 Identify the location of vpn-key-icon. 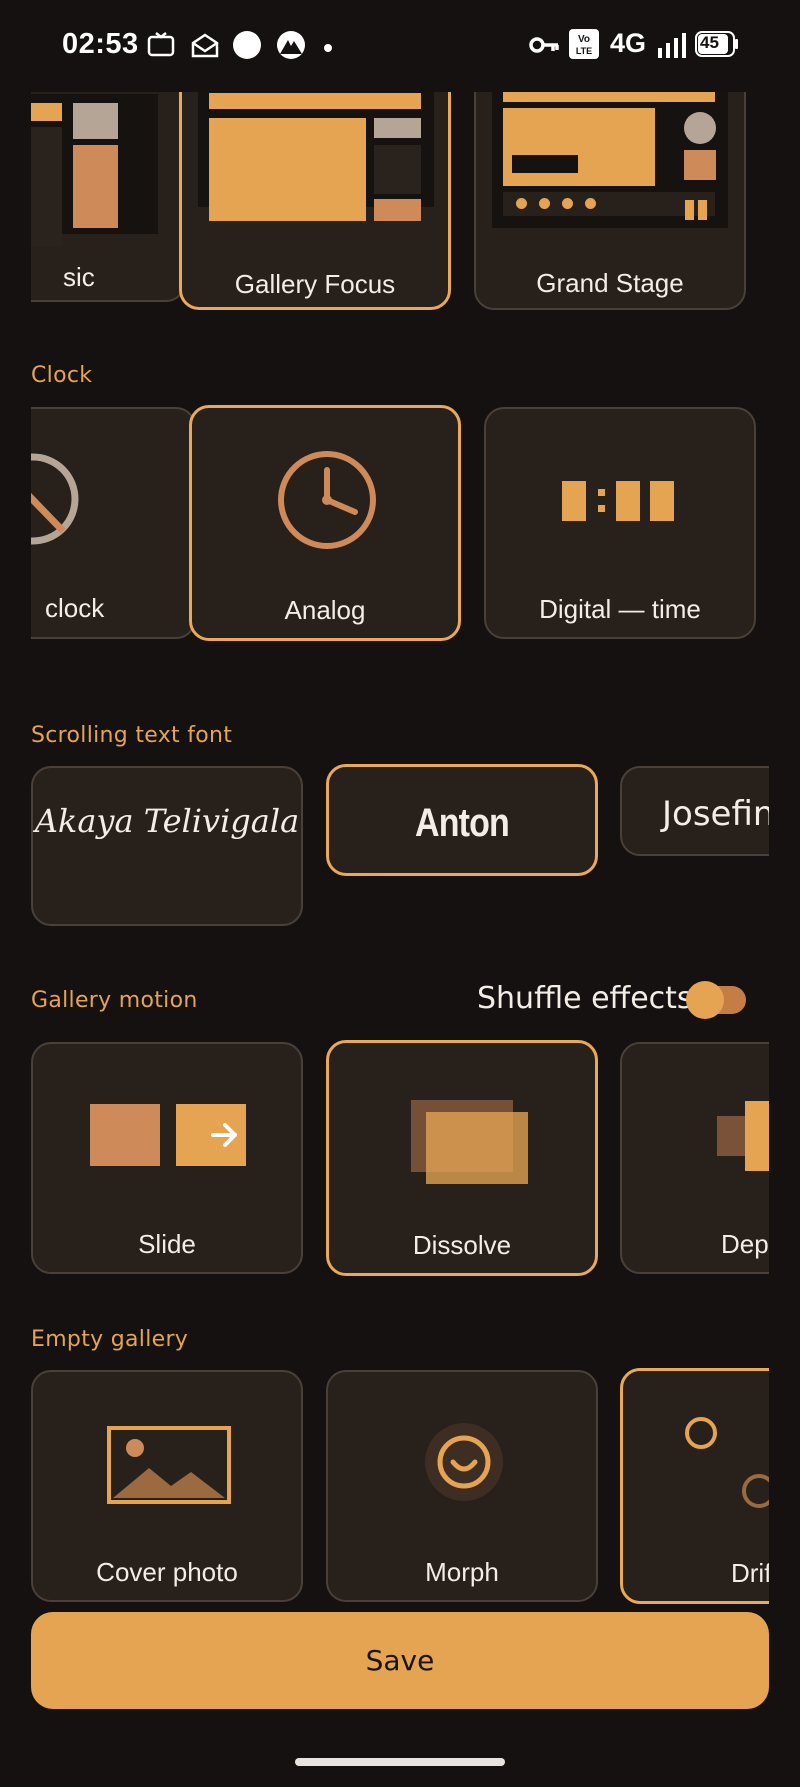
(544, 47).